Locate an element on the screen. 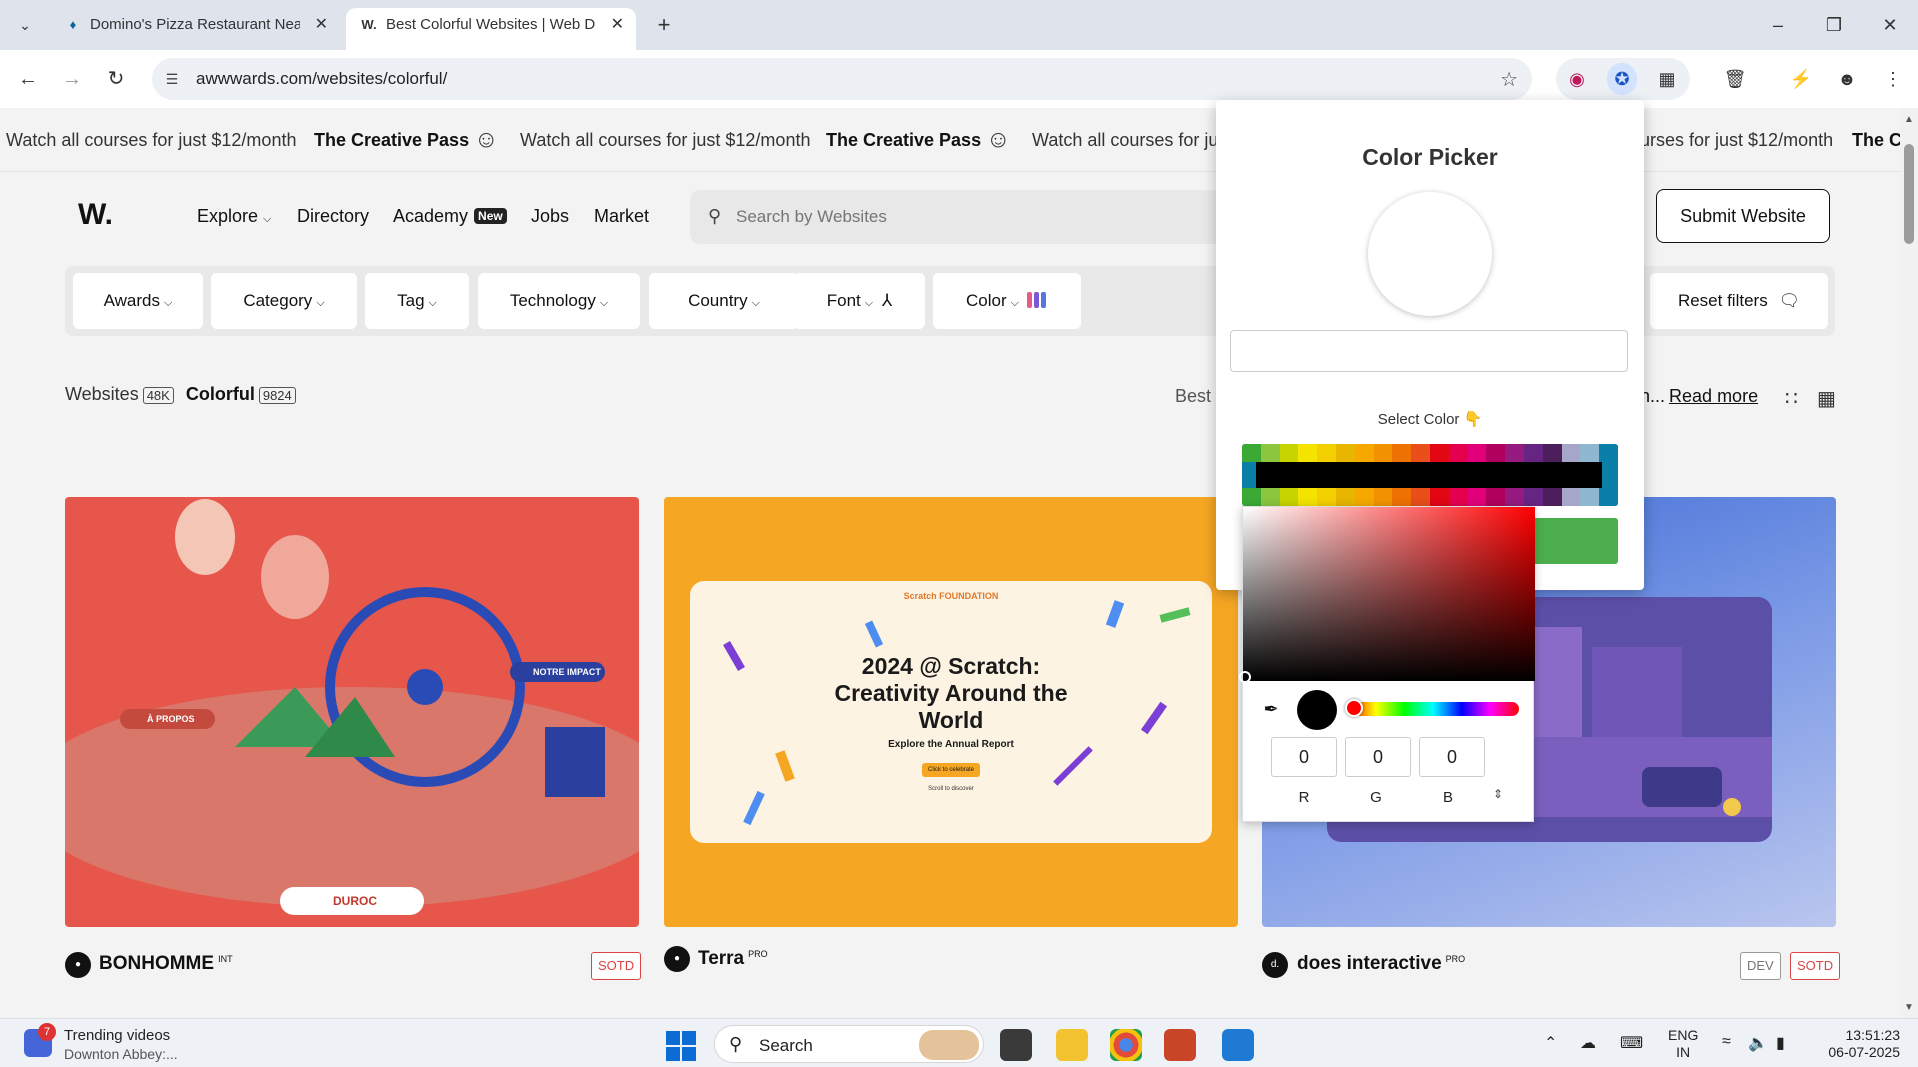 The height and width of the screenshot is (1067, 1918). submit-website-button: Submit Website is located at coordinates (1743, 216).